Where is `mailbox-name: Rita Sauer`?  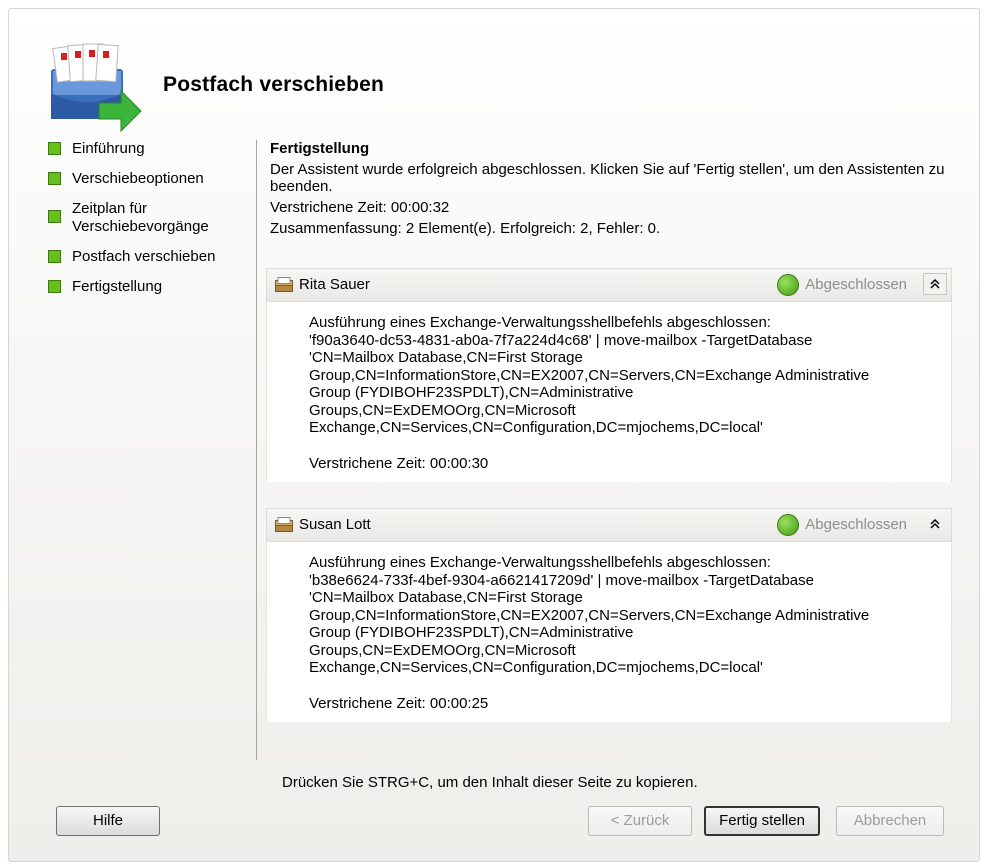
mailbox-name: Rita Sauer is located at coordinates (334, 284).